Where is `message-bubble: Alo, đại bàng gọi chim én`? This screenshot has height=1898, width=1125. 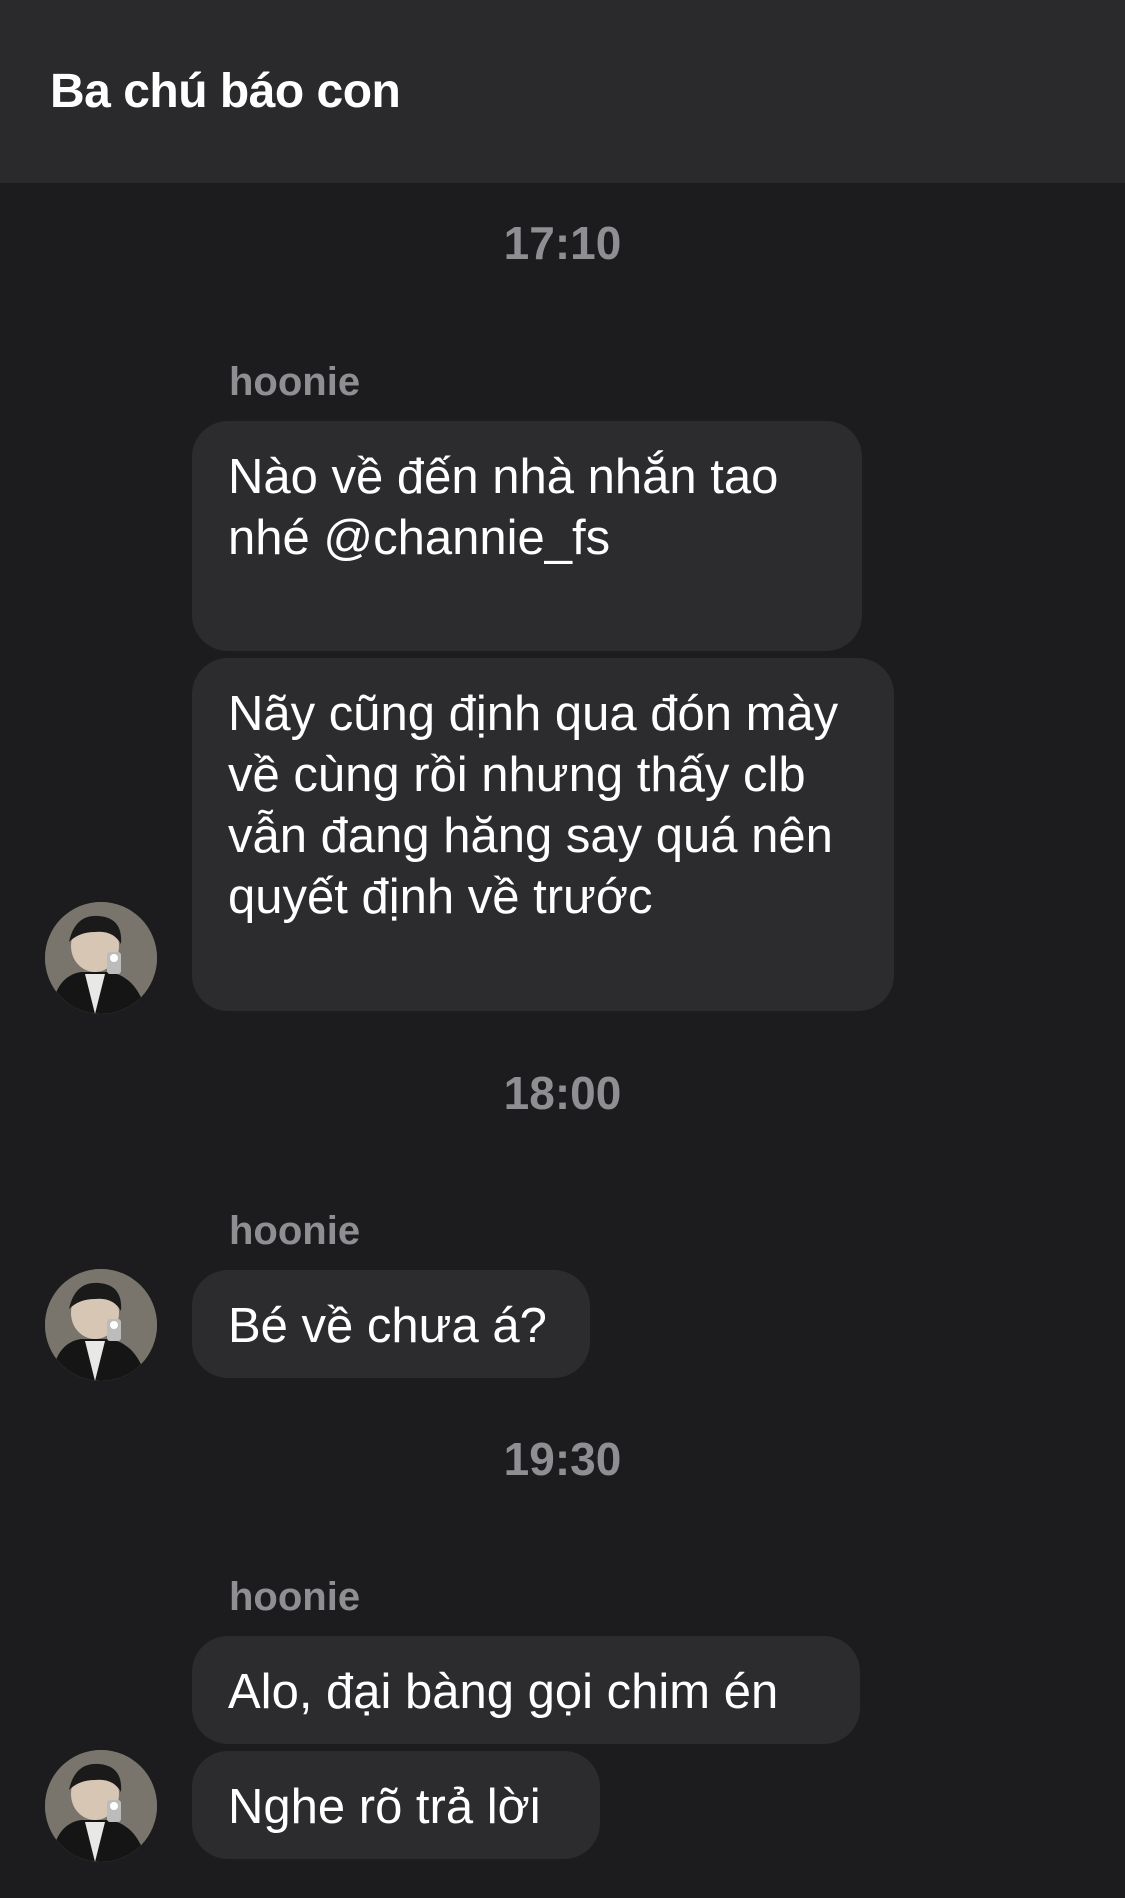
message-bubble: Alo, đại bàng gọi chim én is located at coordinates (526, 1690).